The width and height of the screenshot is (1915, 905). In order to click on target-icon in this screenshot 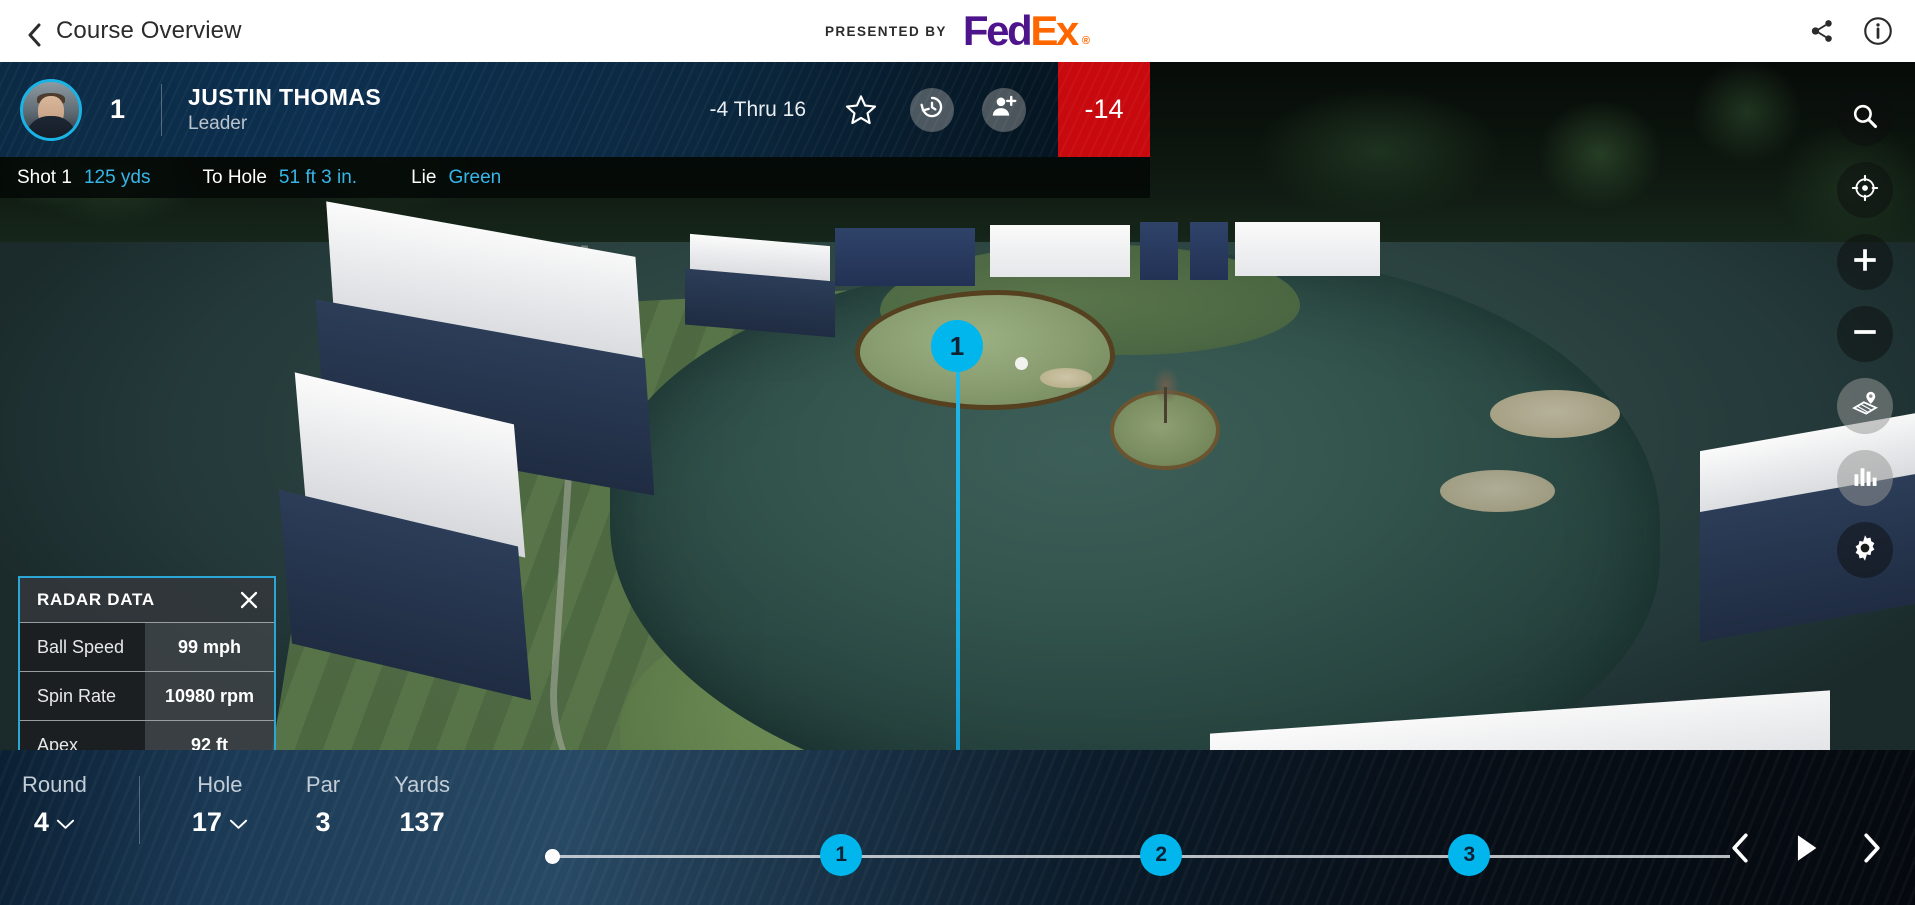, I will do `click(1865, 190)`.